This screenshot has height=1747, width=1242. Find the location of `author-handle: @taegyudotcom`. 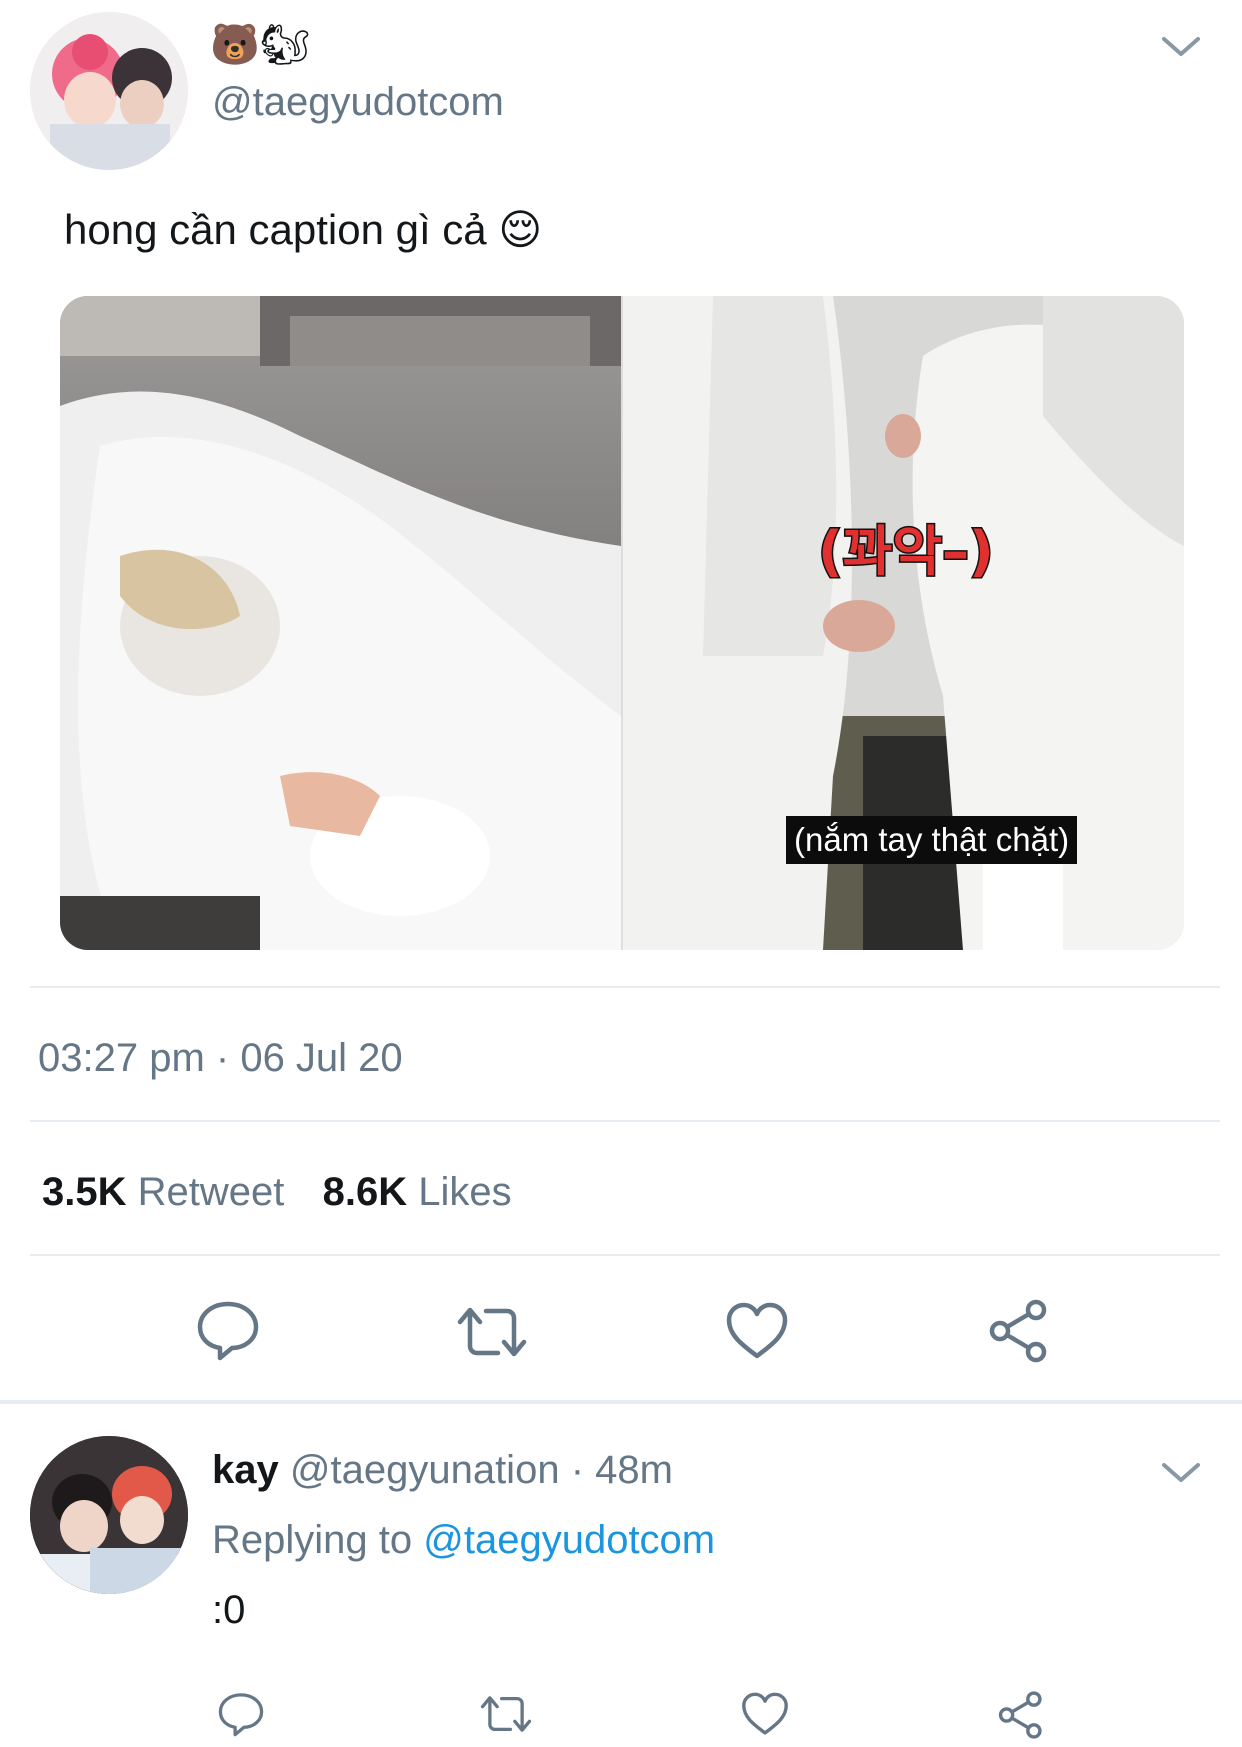

author-handle: @taegyudotcom is located at coordinates (358, 102).